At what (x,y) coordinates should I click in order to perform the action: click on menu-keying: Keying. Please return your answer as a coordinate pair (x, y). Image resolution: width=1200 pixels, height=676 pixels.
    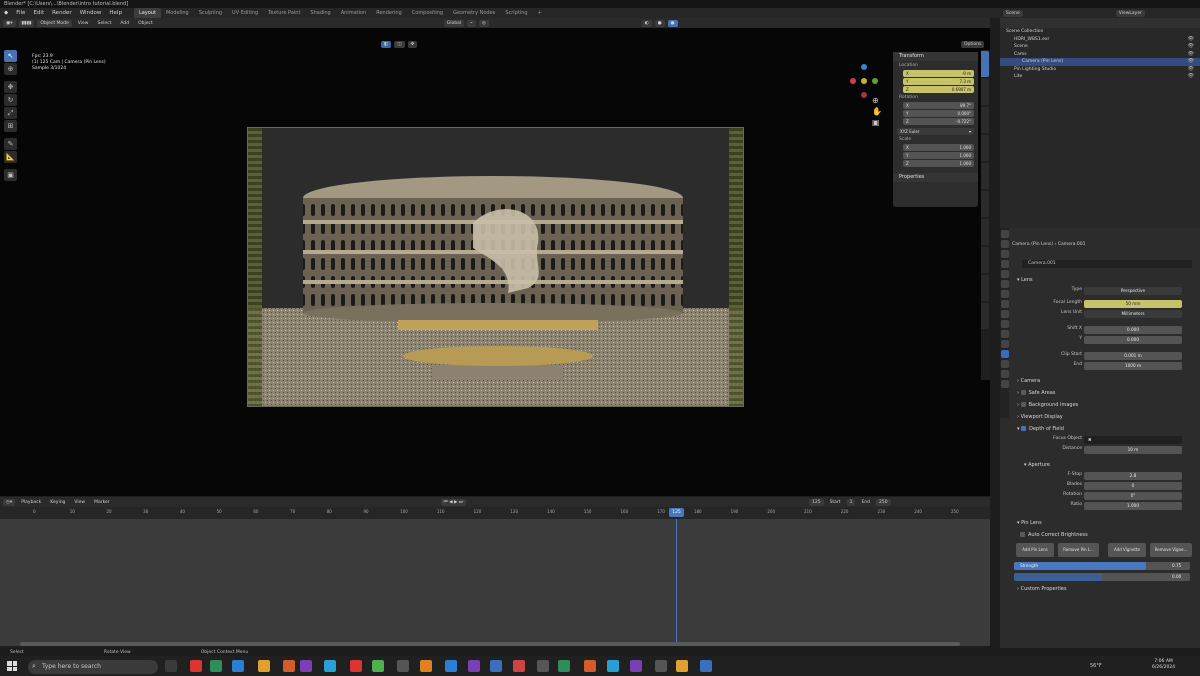
    Looking at the image, I should click on (57, 502).